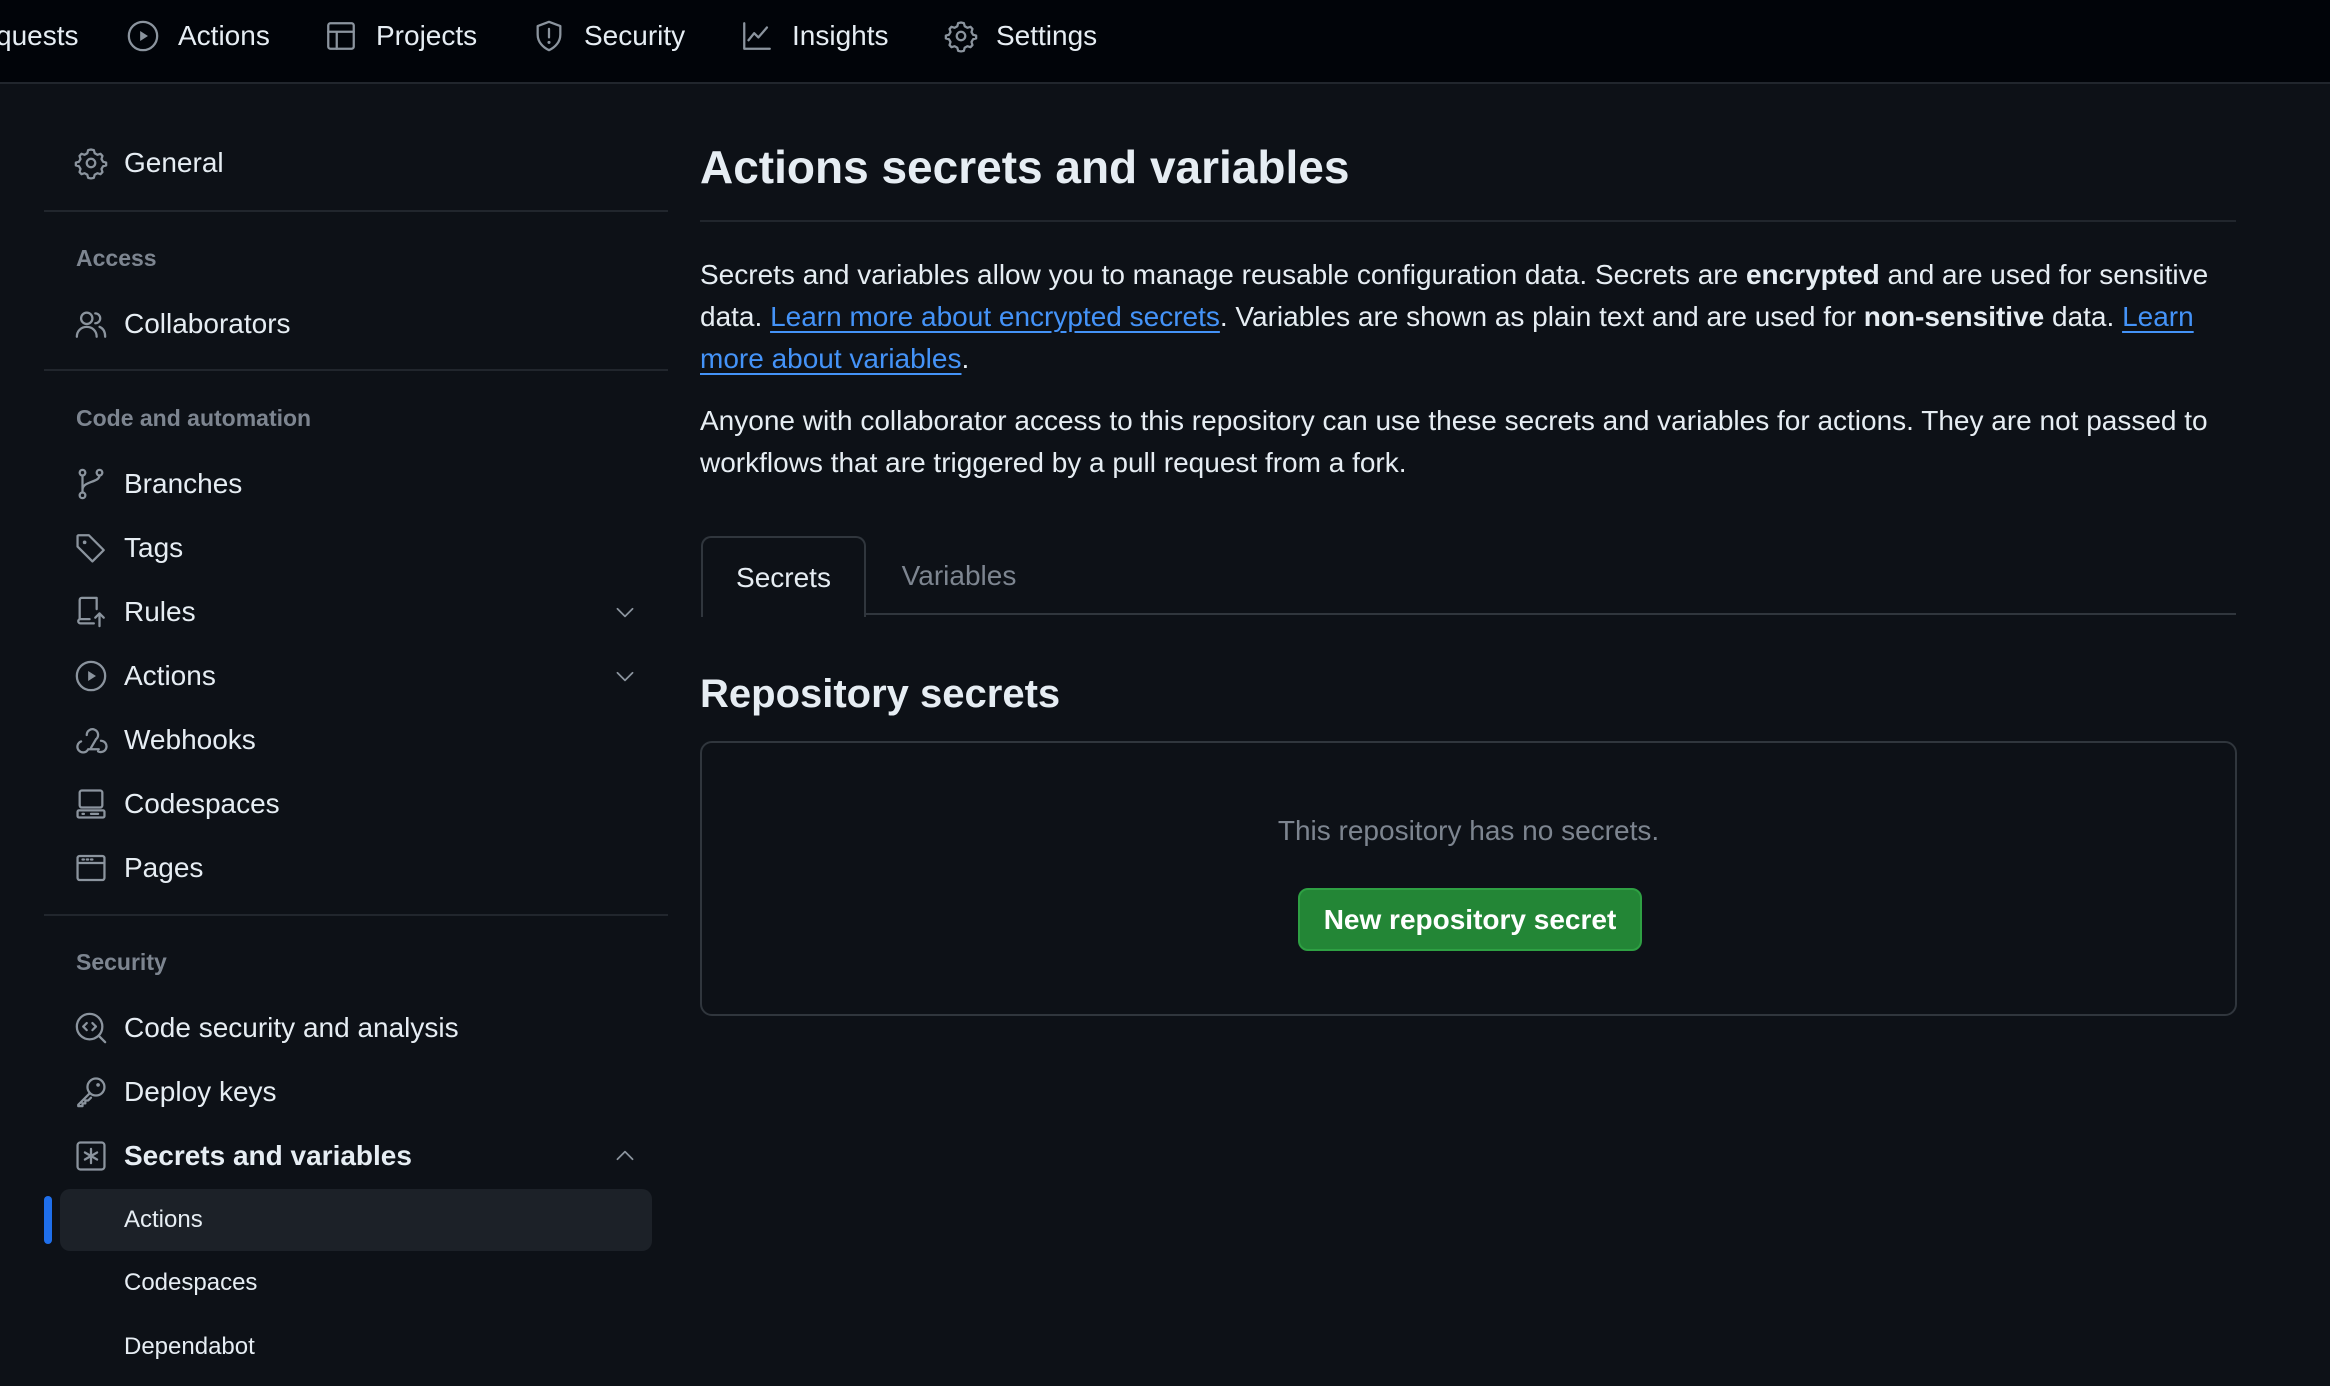  I want to click on nav-tab-label: Settings, so click(1047, 35).